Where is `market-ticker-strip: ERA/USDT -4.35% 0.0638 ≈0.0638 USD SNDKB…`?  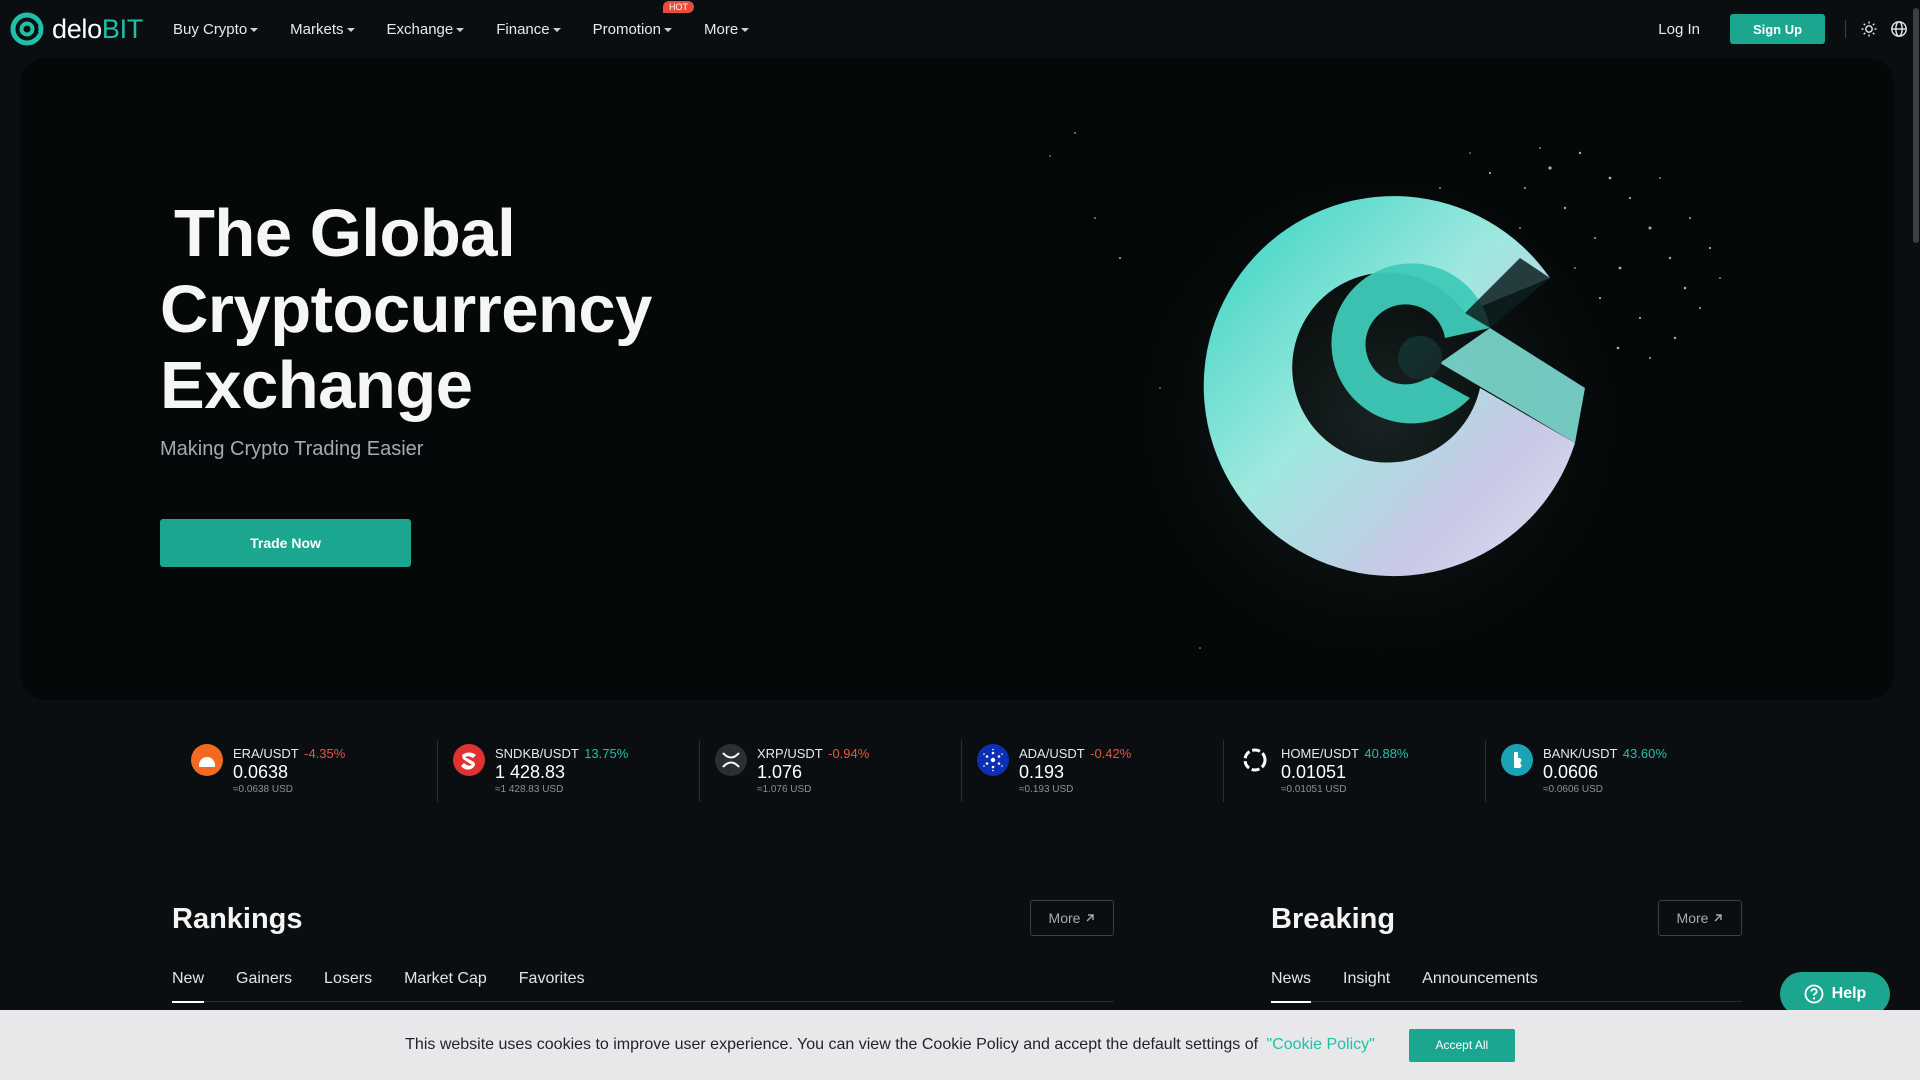 market-ticker-strip: ERA/USDT -4.35% 0.0638 ≈0.0638 USD SNDKB… is located at coordinates (963, 770).